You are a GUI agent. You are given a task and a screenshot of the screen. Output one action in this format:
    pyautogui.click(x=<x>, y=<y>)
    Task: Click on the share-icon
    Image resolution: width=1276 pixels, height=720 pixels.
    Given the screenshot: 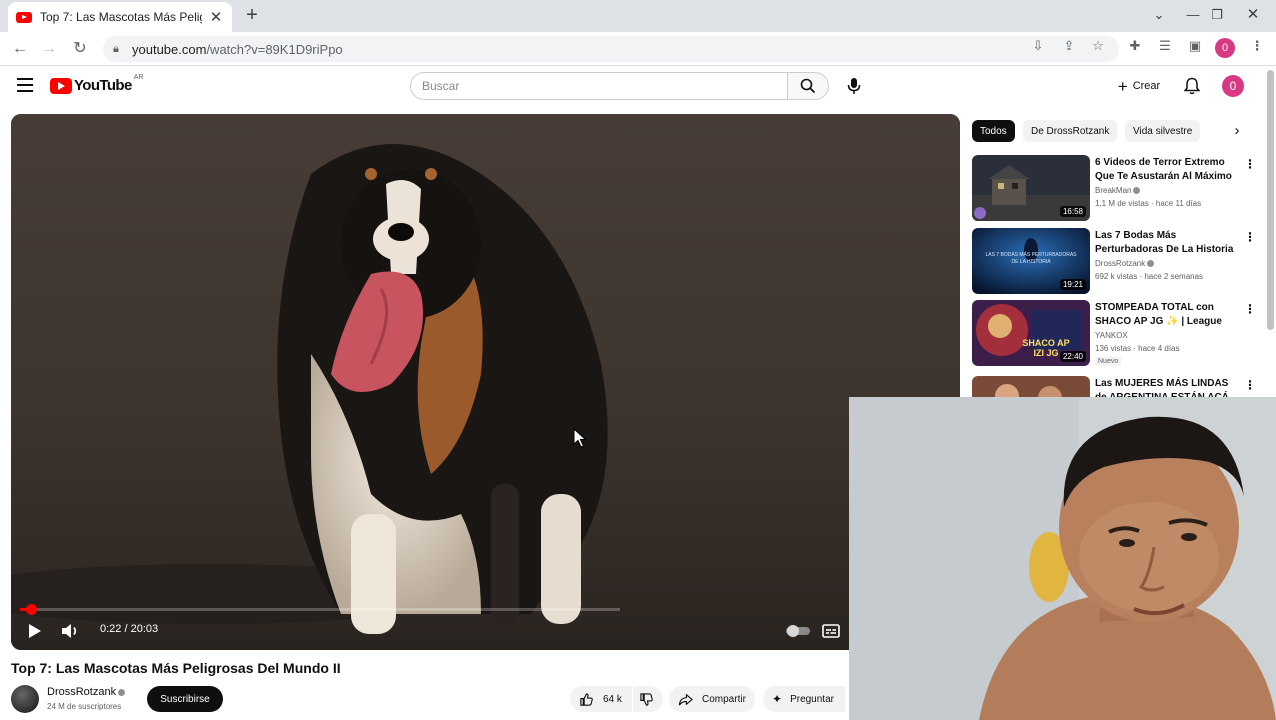 What is the action you would take?
    pyautogui.click(x=685, y=699)
    